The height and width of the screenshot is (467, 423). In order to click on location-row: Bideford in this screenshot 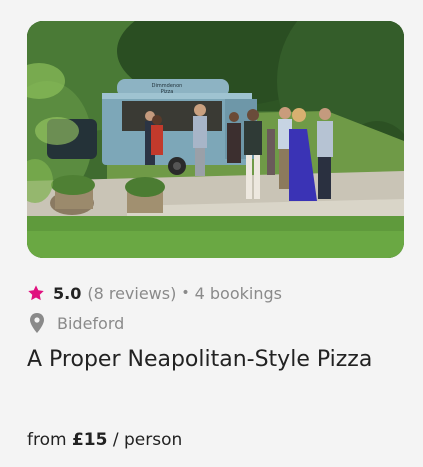, I will do `click(75, 323)`.